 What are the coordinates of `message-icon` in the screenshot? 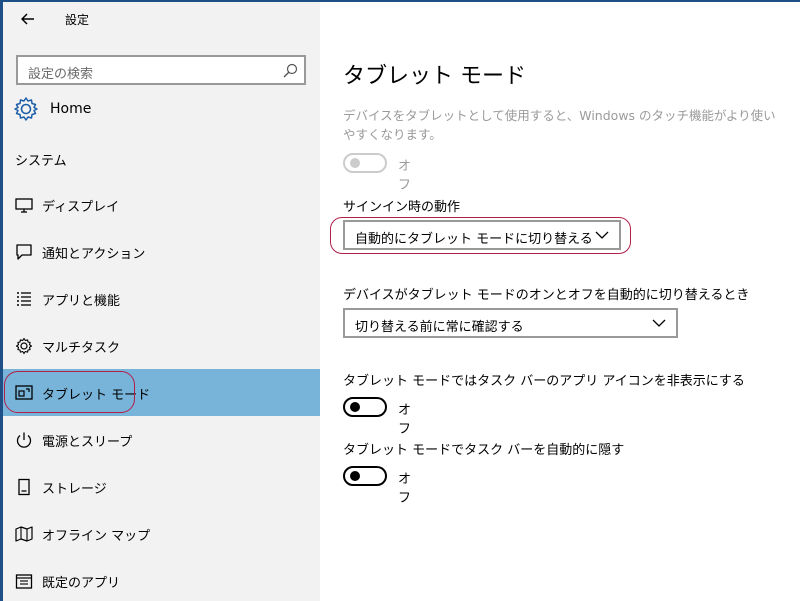 It's located at (24, 252).